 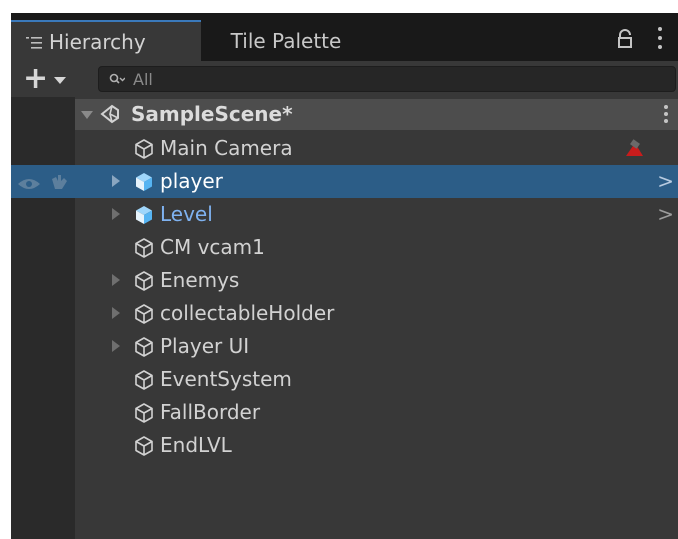 I want to click on object-name: Main Camera, so click(x=226, y=148).